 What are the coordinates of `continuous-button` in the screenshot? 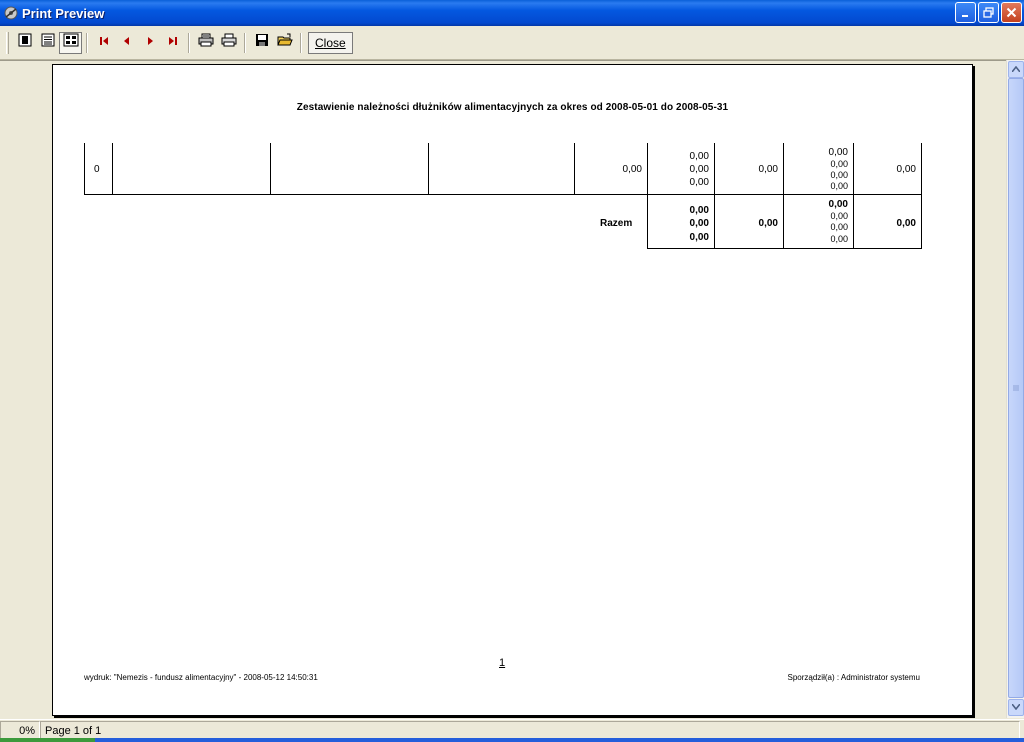 It's located at (47, 43).